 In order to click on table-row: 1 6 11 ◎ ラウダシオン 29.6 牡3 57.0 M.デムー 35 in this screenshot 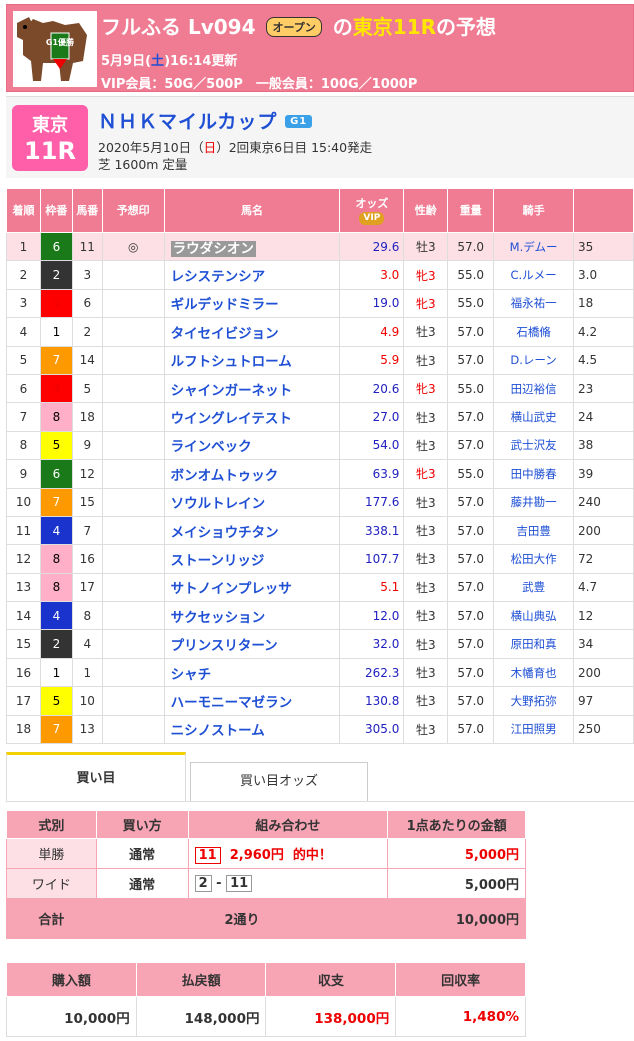, I will do `click(320, 246)`.